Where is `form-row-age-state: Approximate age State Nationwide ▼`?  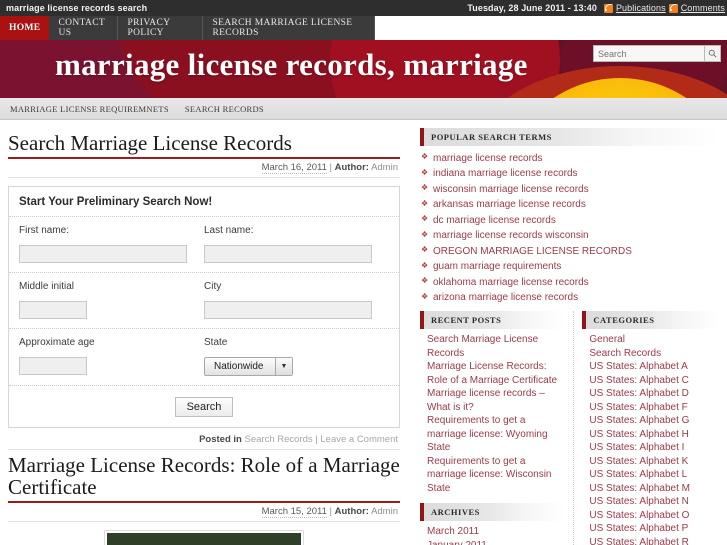 form-row-age-state: Approximate age State Nationwide ▼ is located at coordinates (204, 357).